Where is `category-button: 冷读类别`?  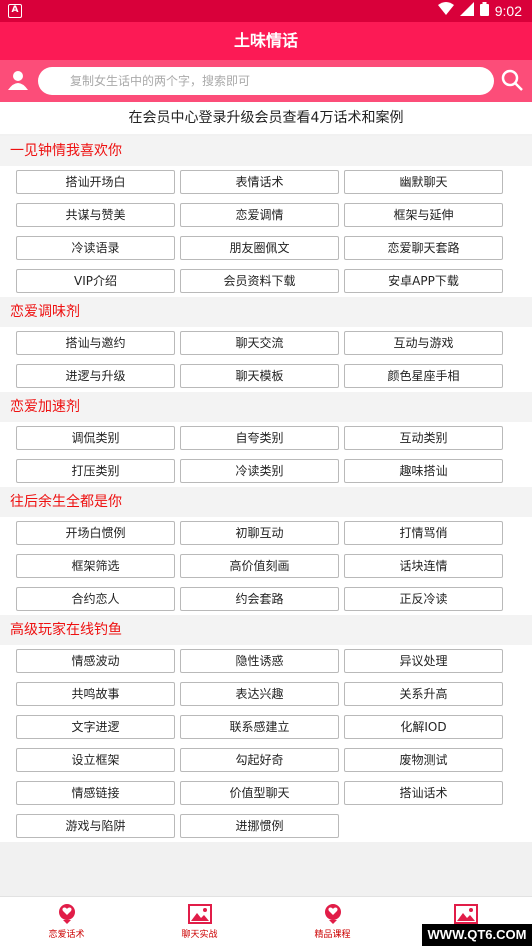 category-button: 冷读类别 is located at coordinates (259, 471).